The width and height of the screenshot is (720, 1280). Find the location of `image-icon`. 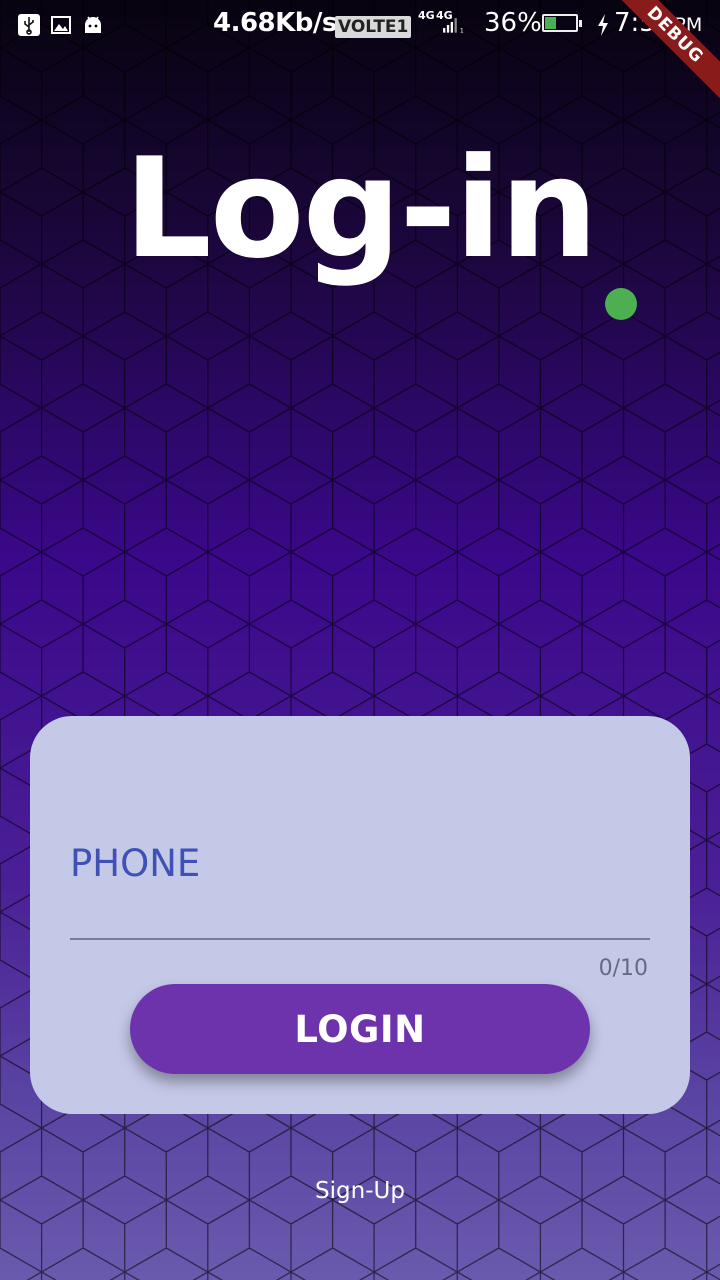

image-icon is located at coordinates (61, 25).